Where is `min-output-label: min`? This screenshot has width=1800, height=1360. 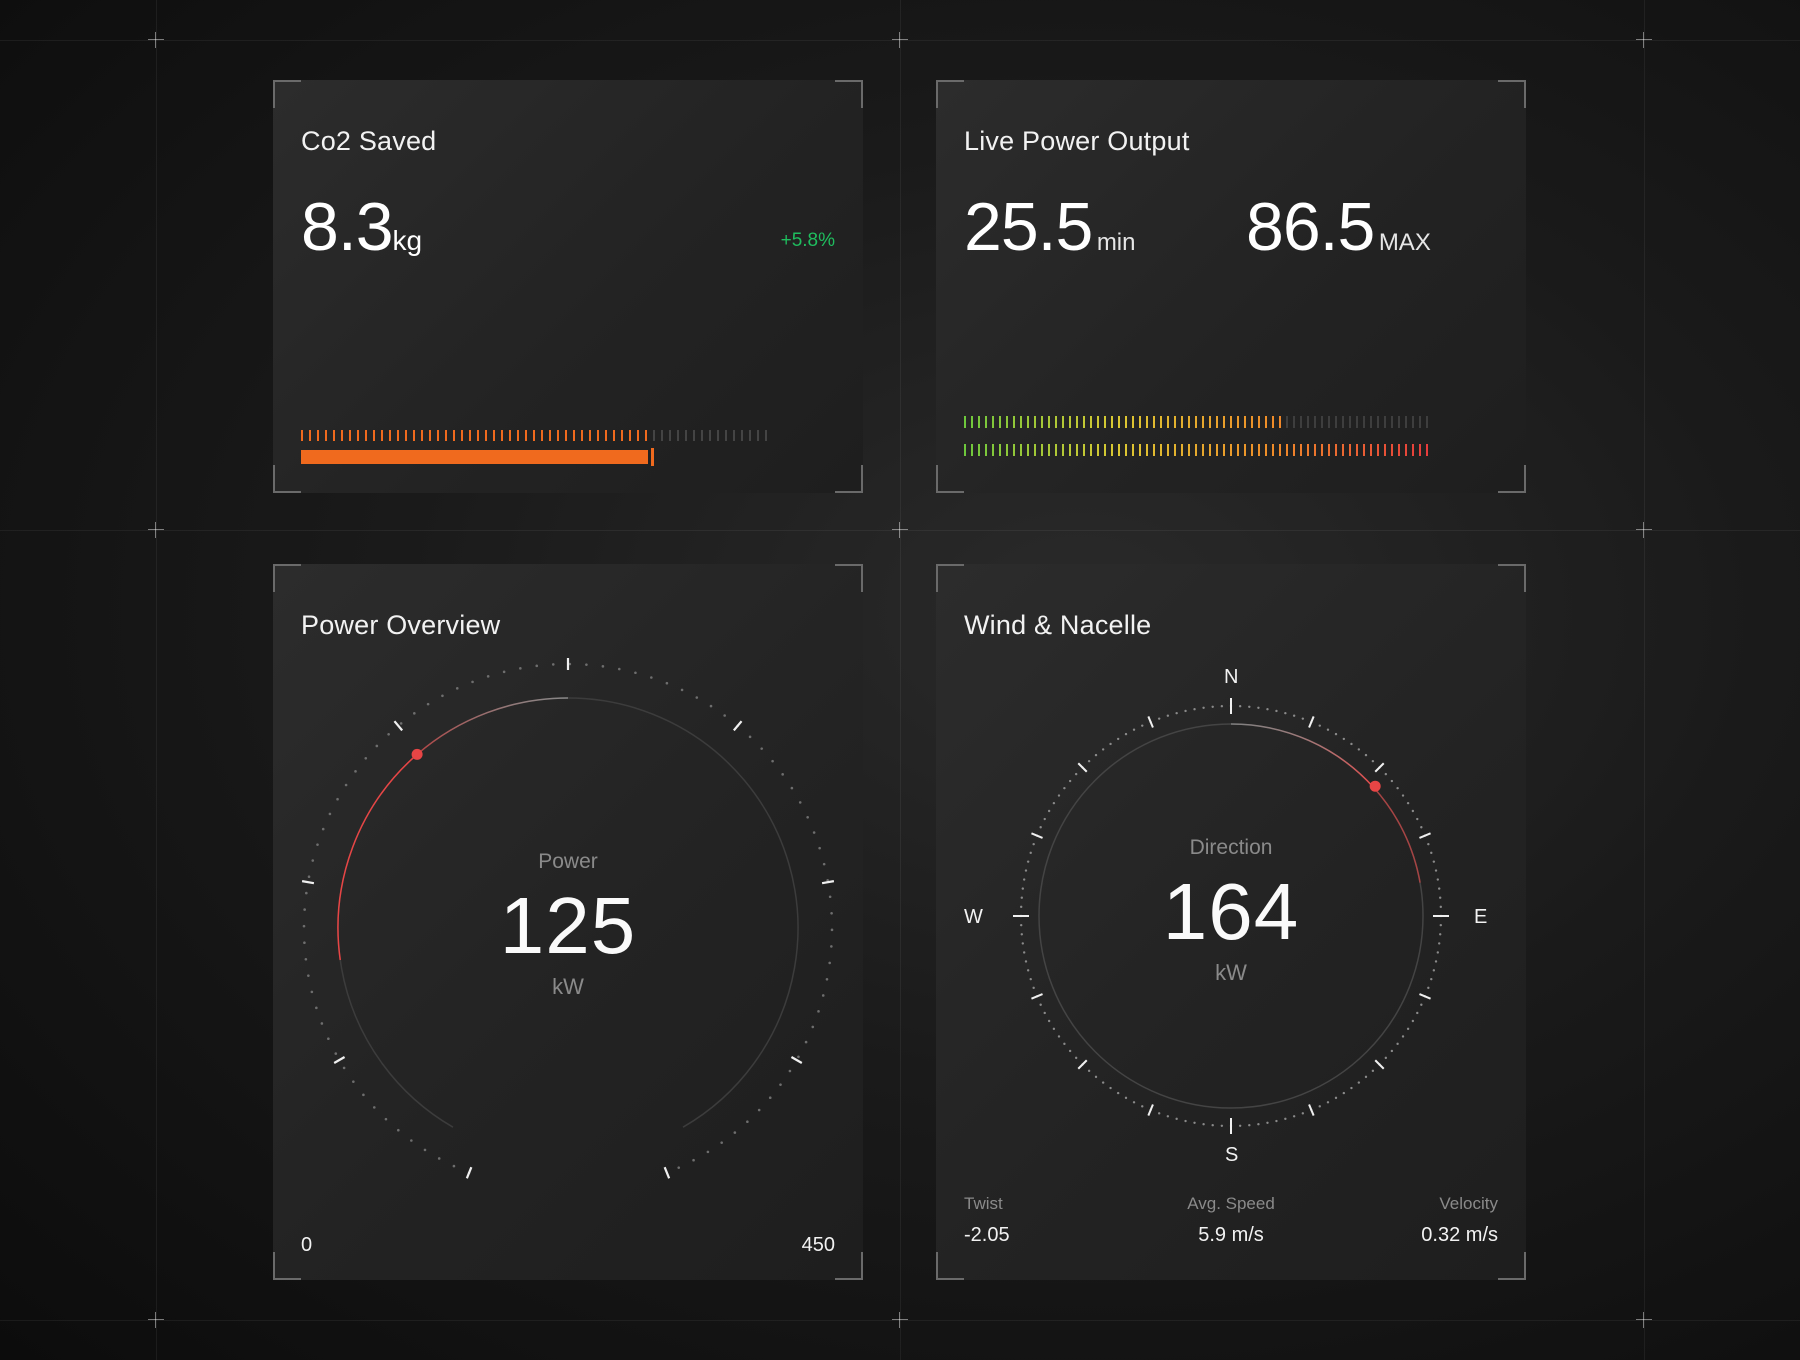 min-output-label: min is located at coordinates (1116, 242).